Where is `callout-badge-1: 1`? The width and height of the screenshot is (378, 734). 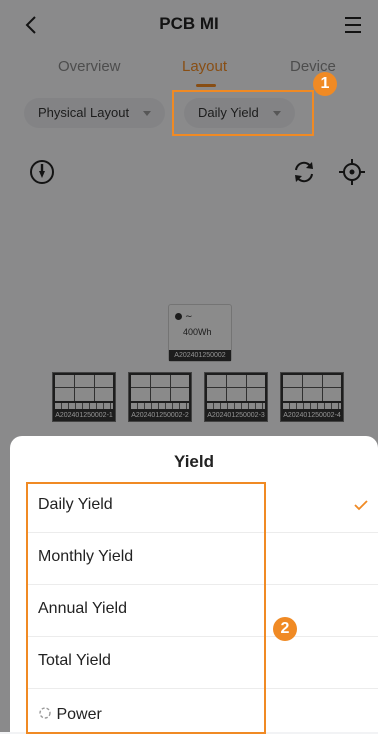 callout-badge-1: 1 is located at coordinates (325, 84).